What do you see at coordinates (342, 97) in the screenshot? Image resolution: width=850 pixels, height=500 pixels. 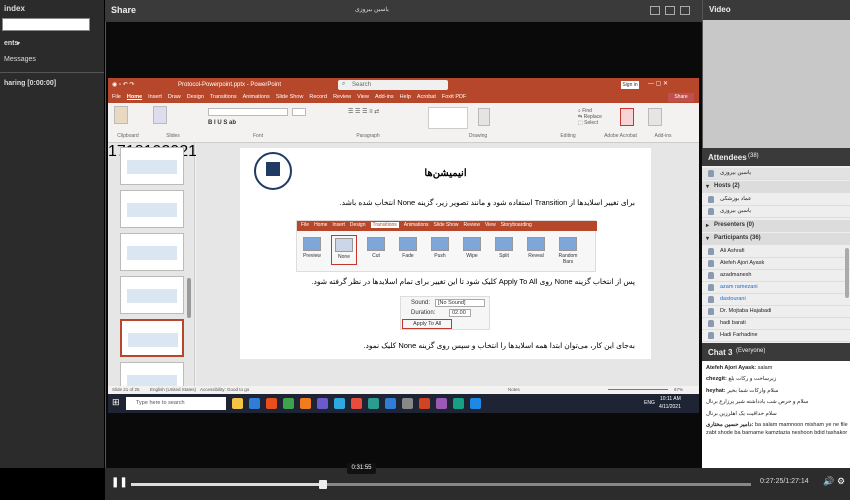 I see `ribbon-tab: Review` at bounding box center [342, 97].